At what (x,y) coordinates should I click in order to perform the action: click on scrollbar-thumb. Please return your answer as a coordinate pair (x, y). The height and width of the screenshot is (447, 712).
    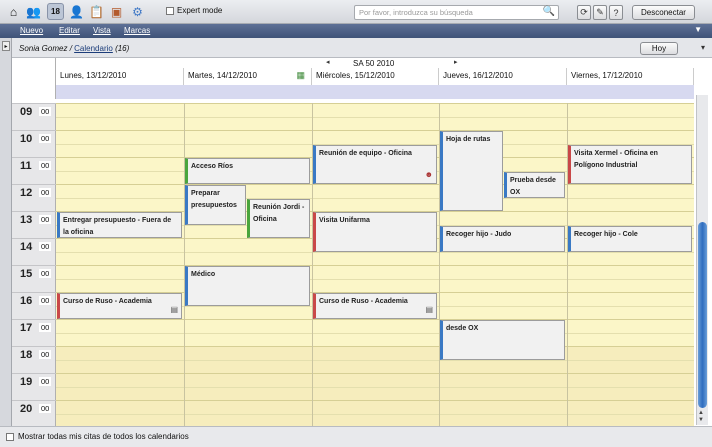
    Looking at the image, I should click on (702, 315).